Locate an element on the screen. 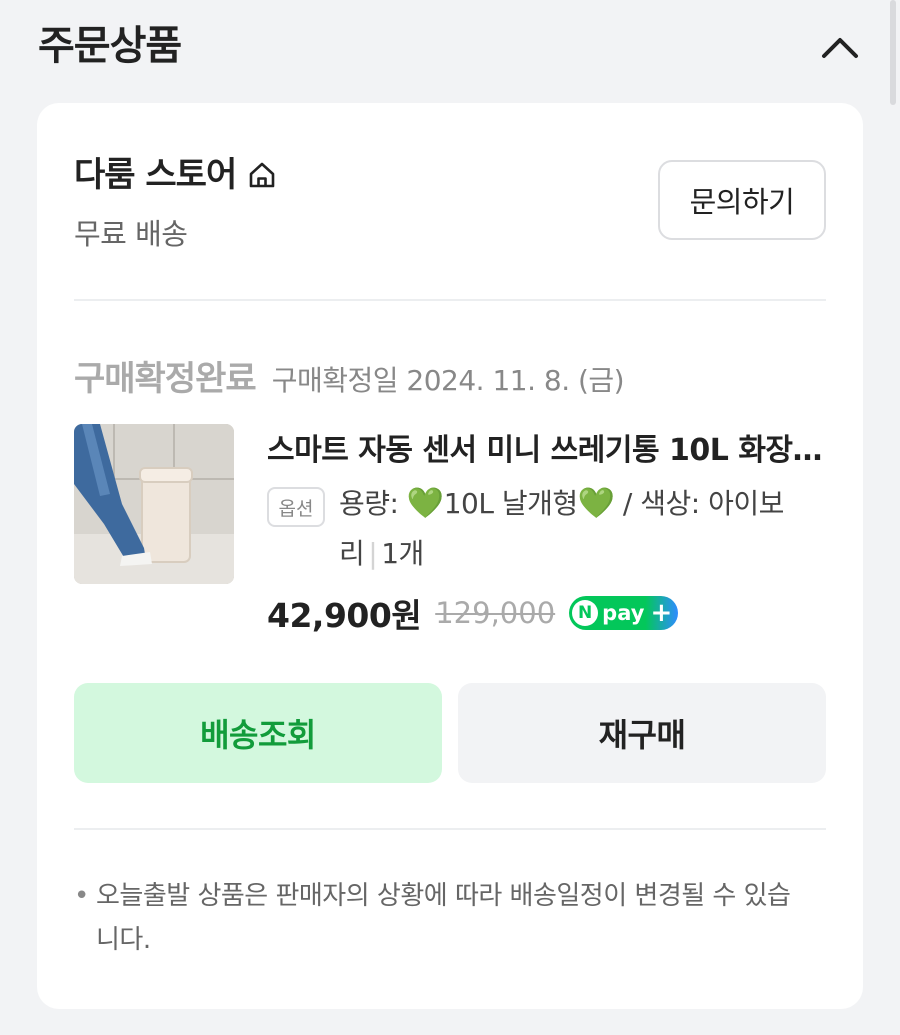  inquiry-button: 문의하기 is located at coordinates (742, 200).